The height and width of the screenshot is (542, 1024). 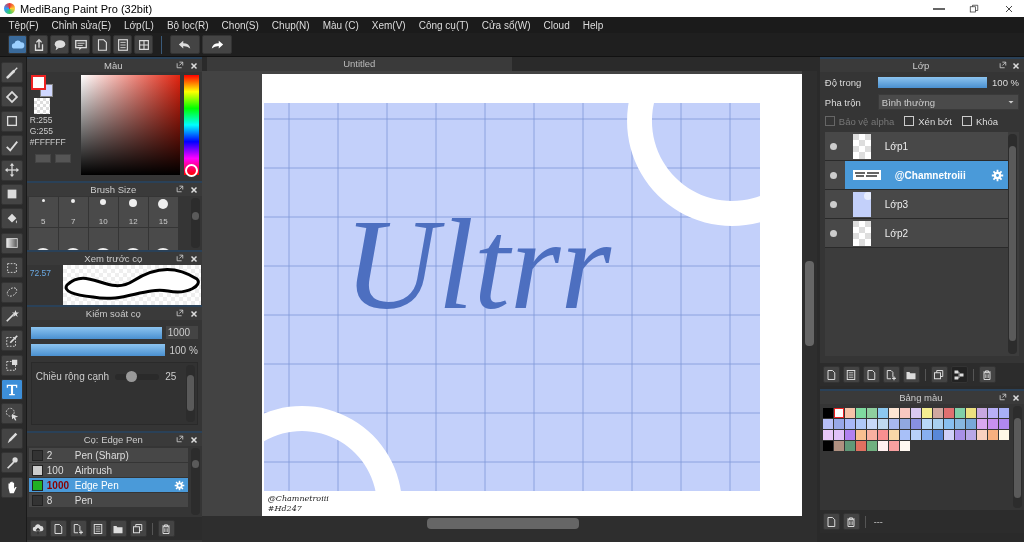 I want to click on menu-item: Công cụ(T), so click(x=444, y=25).